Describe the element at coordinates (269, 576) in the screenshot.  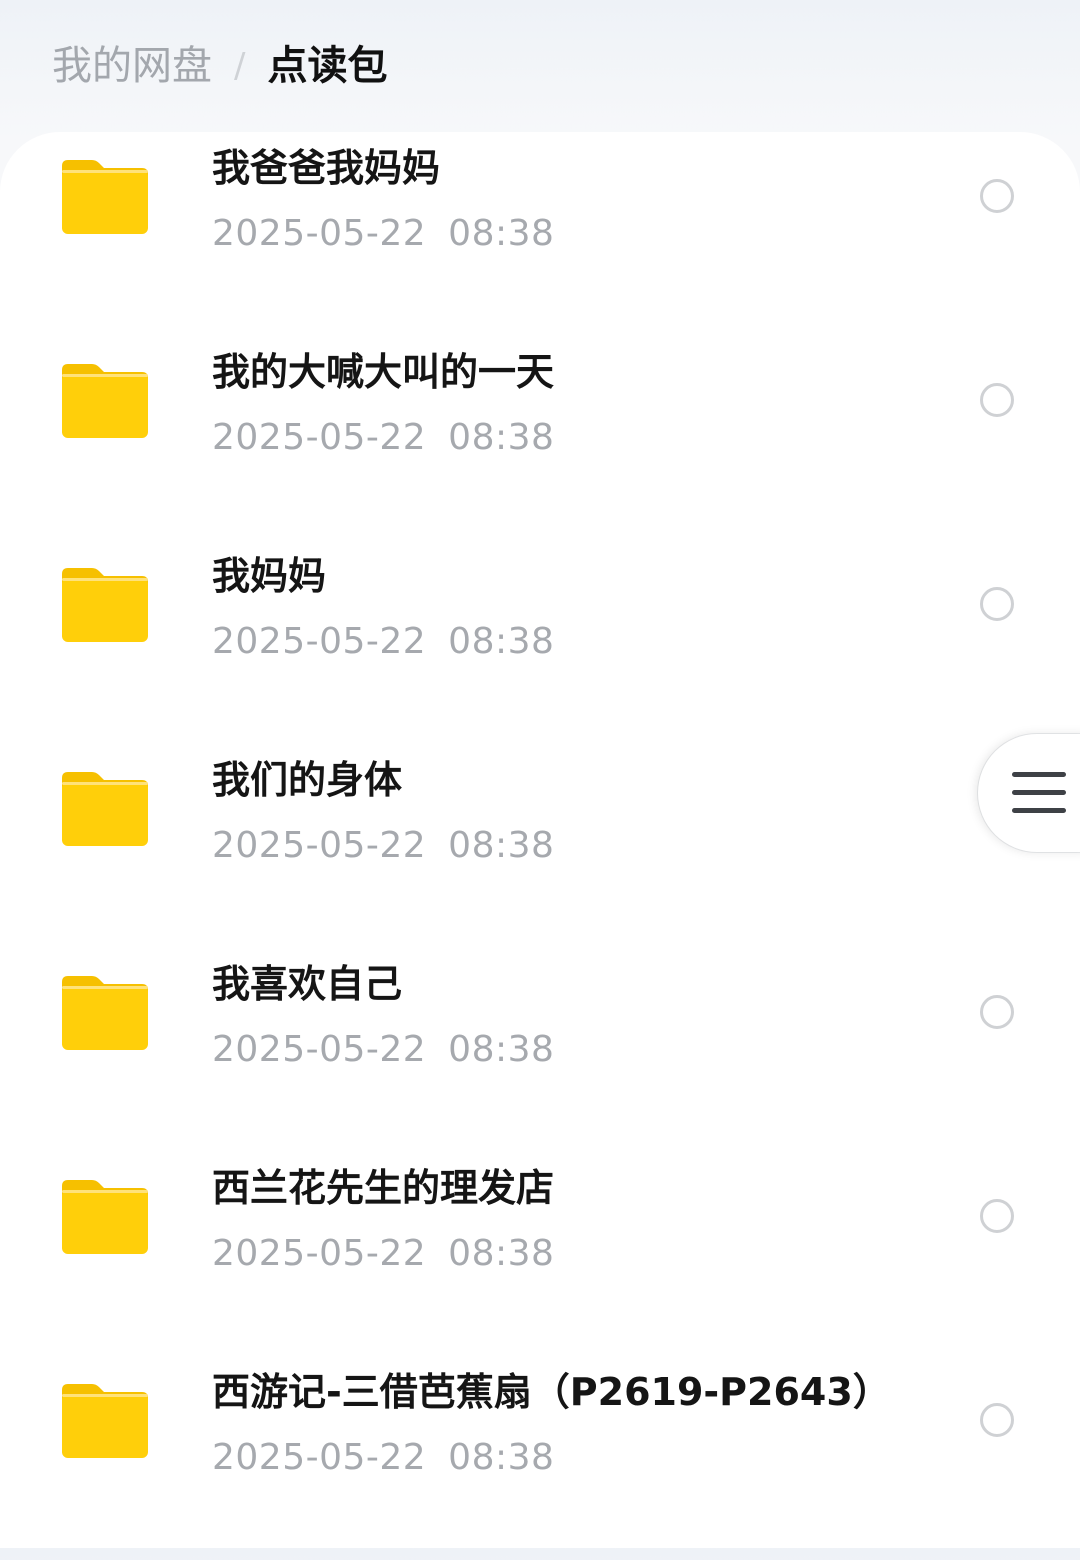
I see `file-name: 我妈妈` at that location.